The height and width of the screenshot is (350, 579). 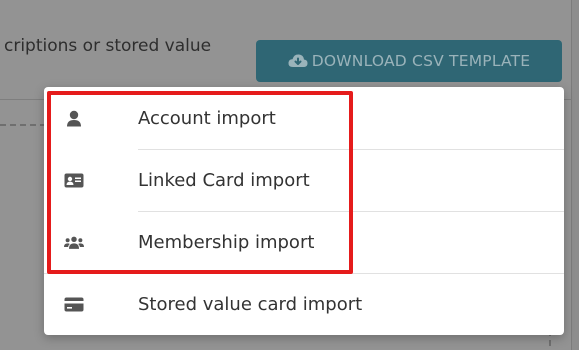 What do you see at coordinates (226, 242) in the screenshot?
I see `menu-item-label: Membership import` at bounding box center [226, 242].